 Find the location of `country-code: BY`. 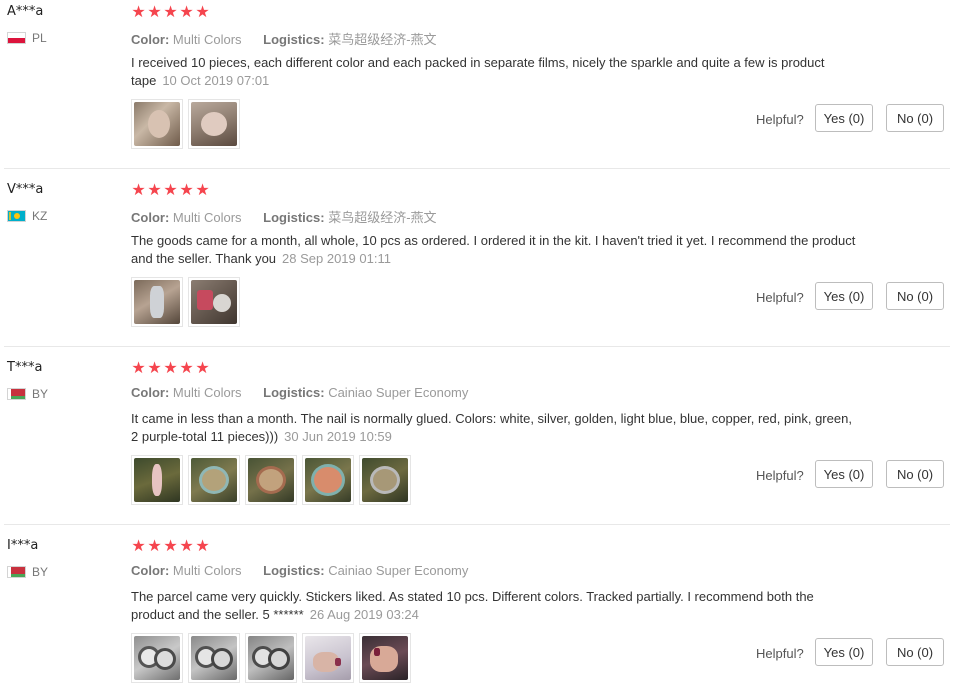

country-code: BY is located at coordinates (40, 572).